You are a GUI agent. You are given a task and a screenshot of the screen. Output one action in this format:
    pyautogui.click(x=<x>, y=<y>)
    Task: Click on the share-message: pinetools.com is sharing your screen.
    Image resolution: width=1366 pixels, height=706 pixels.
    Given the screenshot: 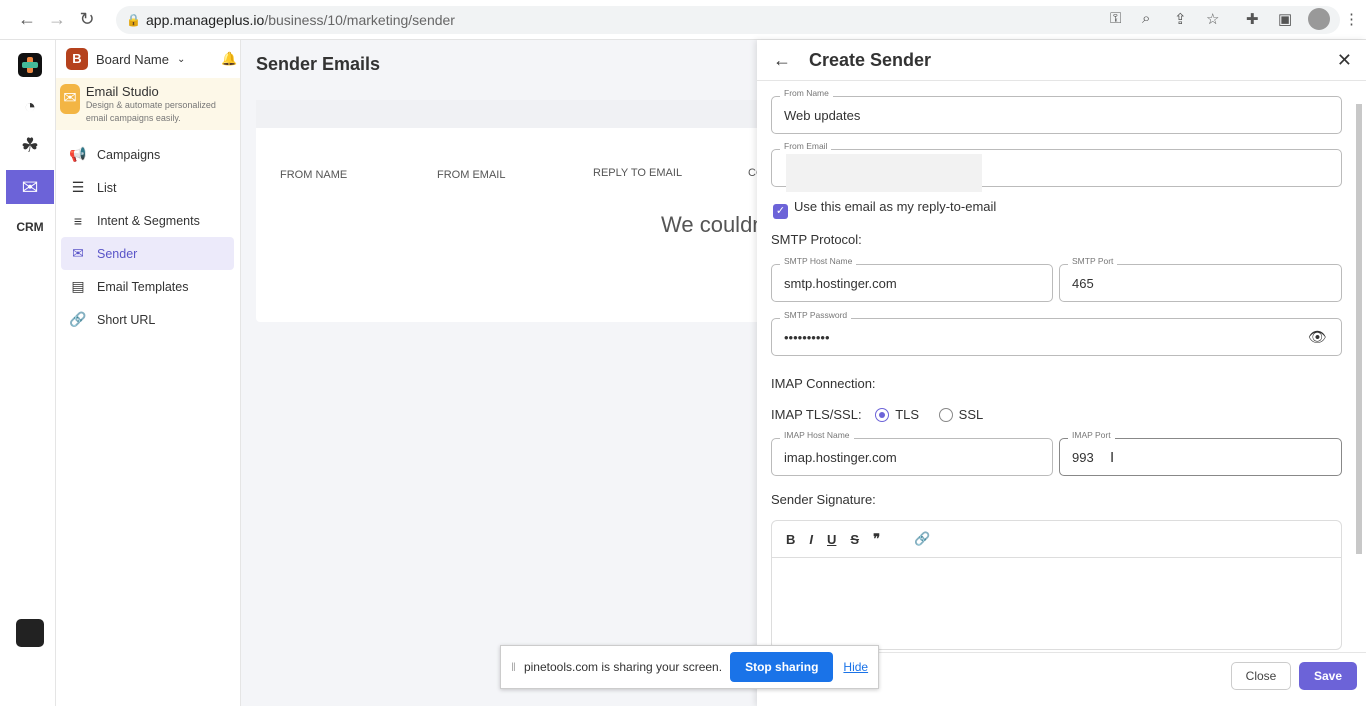 What is the action you would take?
    pyautogui.click(x=623, y=667)
    